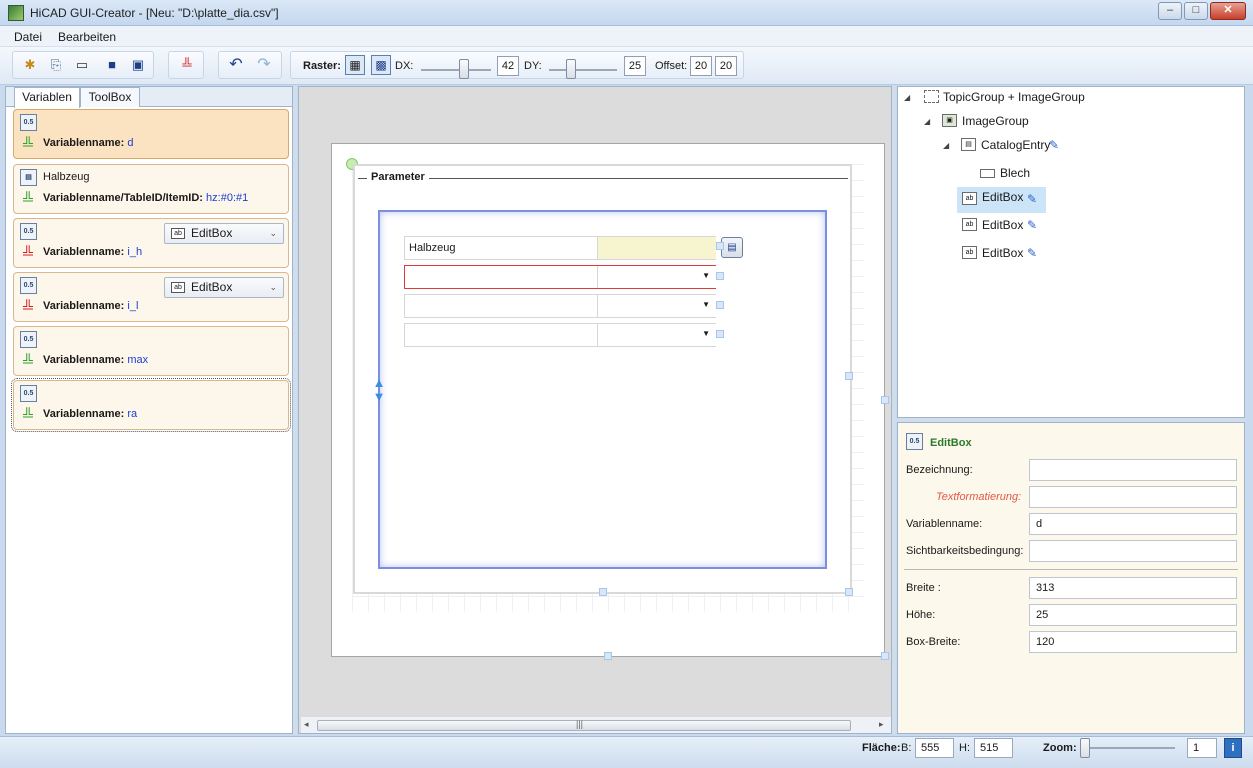  I want to click on horizontal-scrollbar: ◂ ||| ▸, so click(596, 725).